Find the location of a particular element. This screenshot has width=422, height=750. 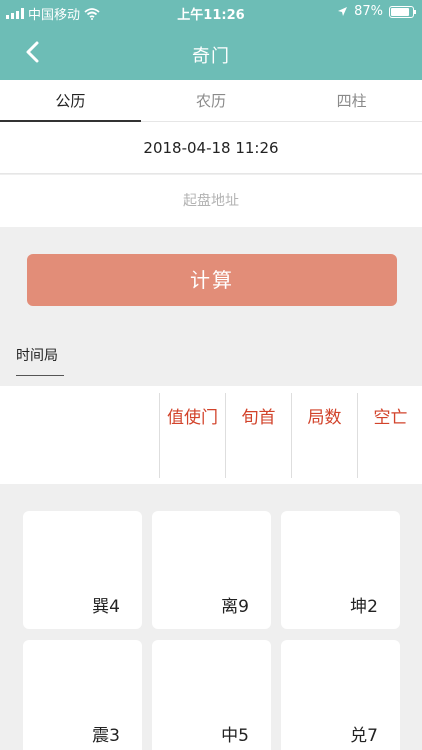

info-ju-number: 局数 is located at coordinates (324, 435).